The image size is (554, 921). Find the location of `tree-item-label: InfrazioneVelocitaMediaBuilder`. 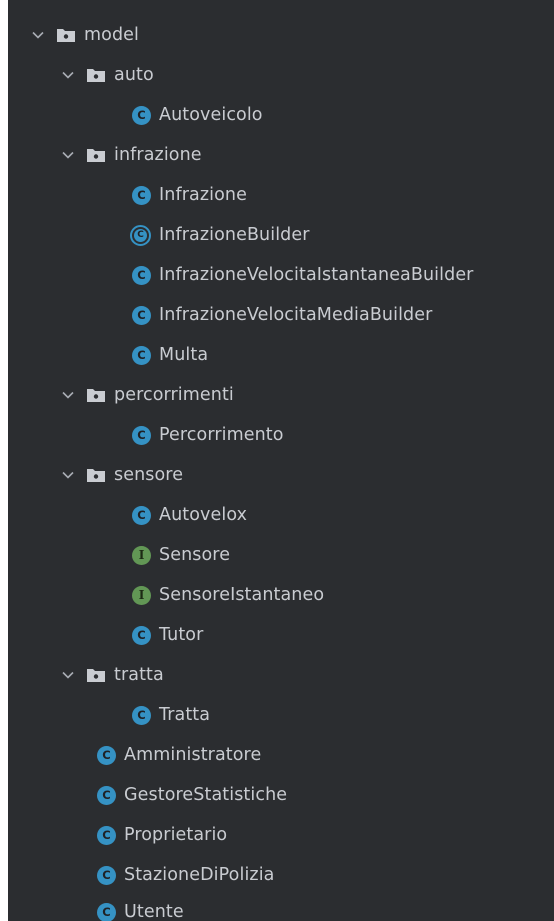

tree-item-label: InfrazioneVelocitaMediaBuilder is located at coordinates (296, 315).